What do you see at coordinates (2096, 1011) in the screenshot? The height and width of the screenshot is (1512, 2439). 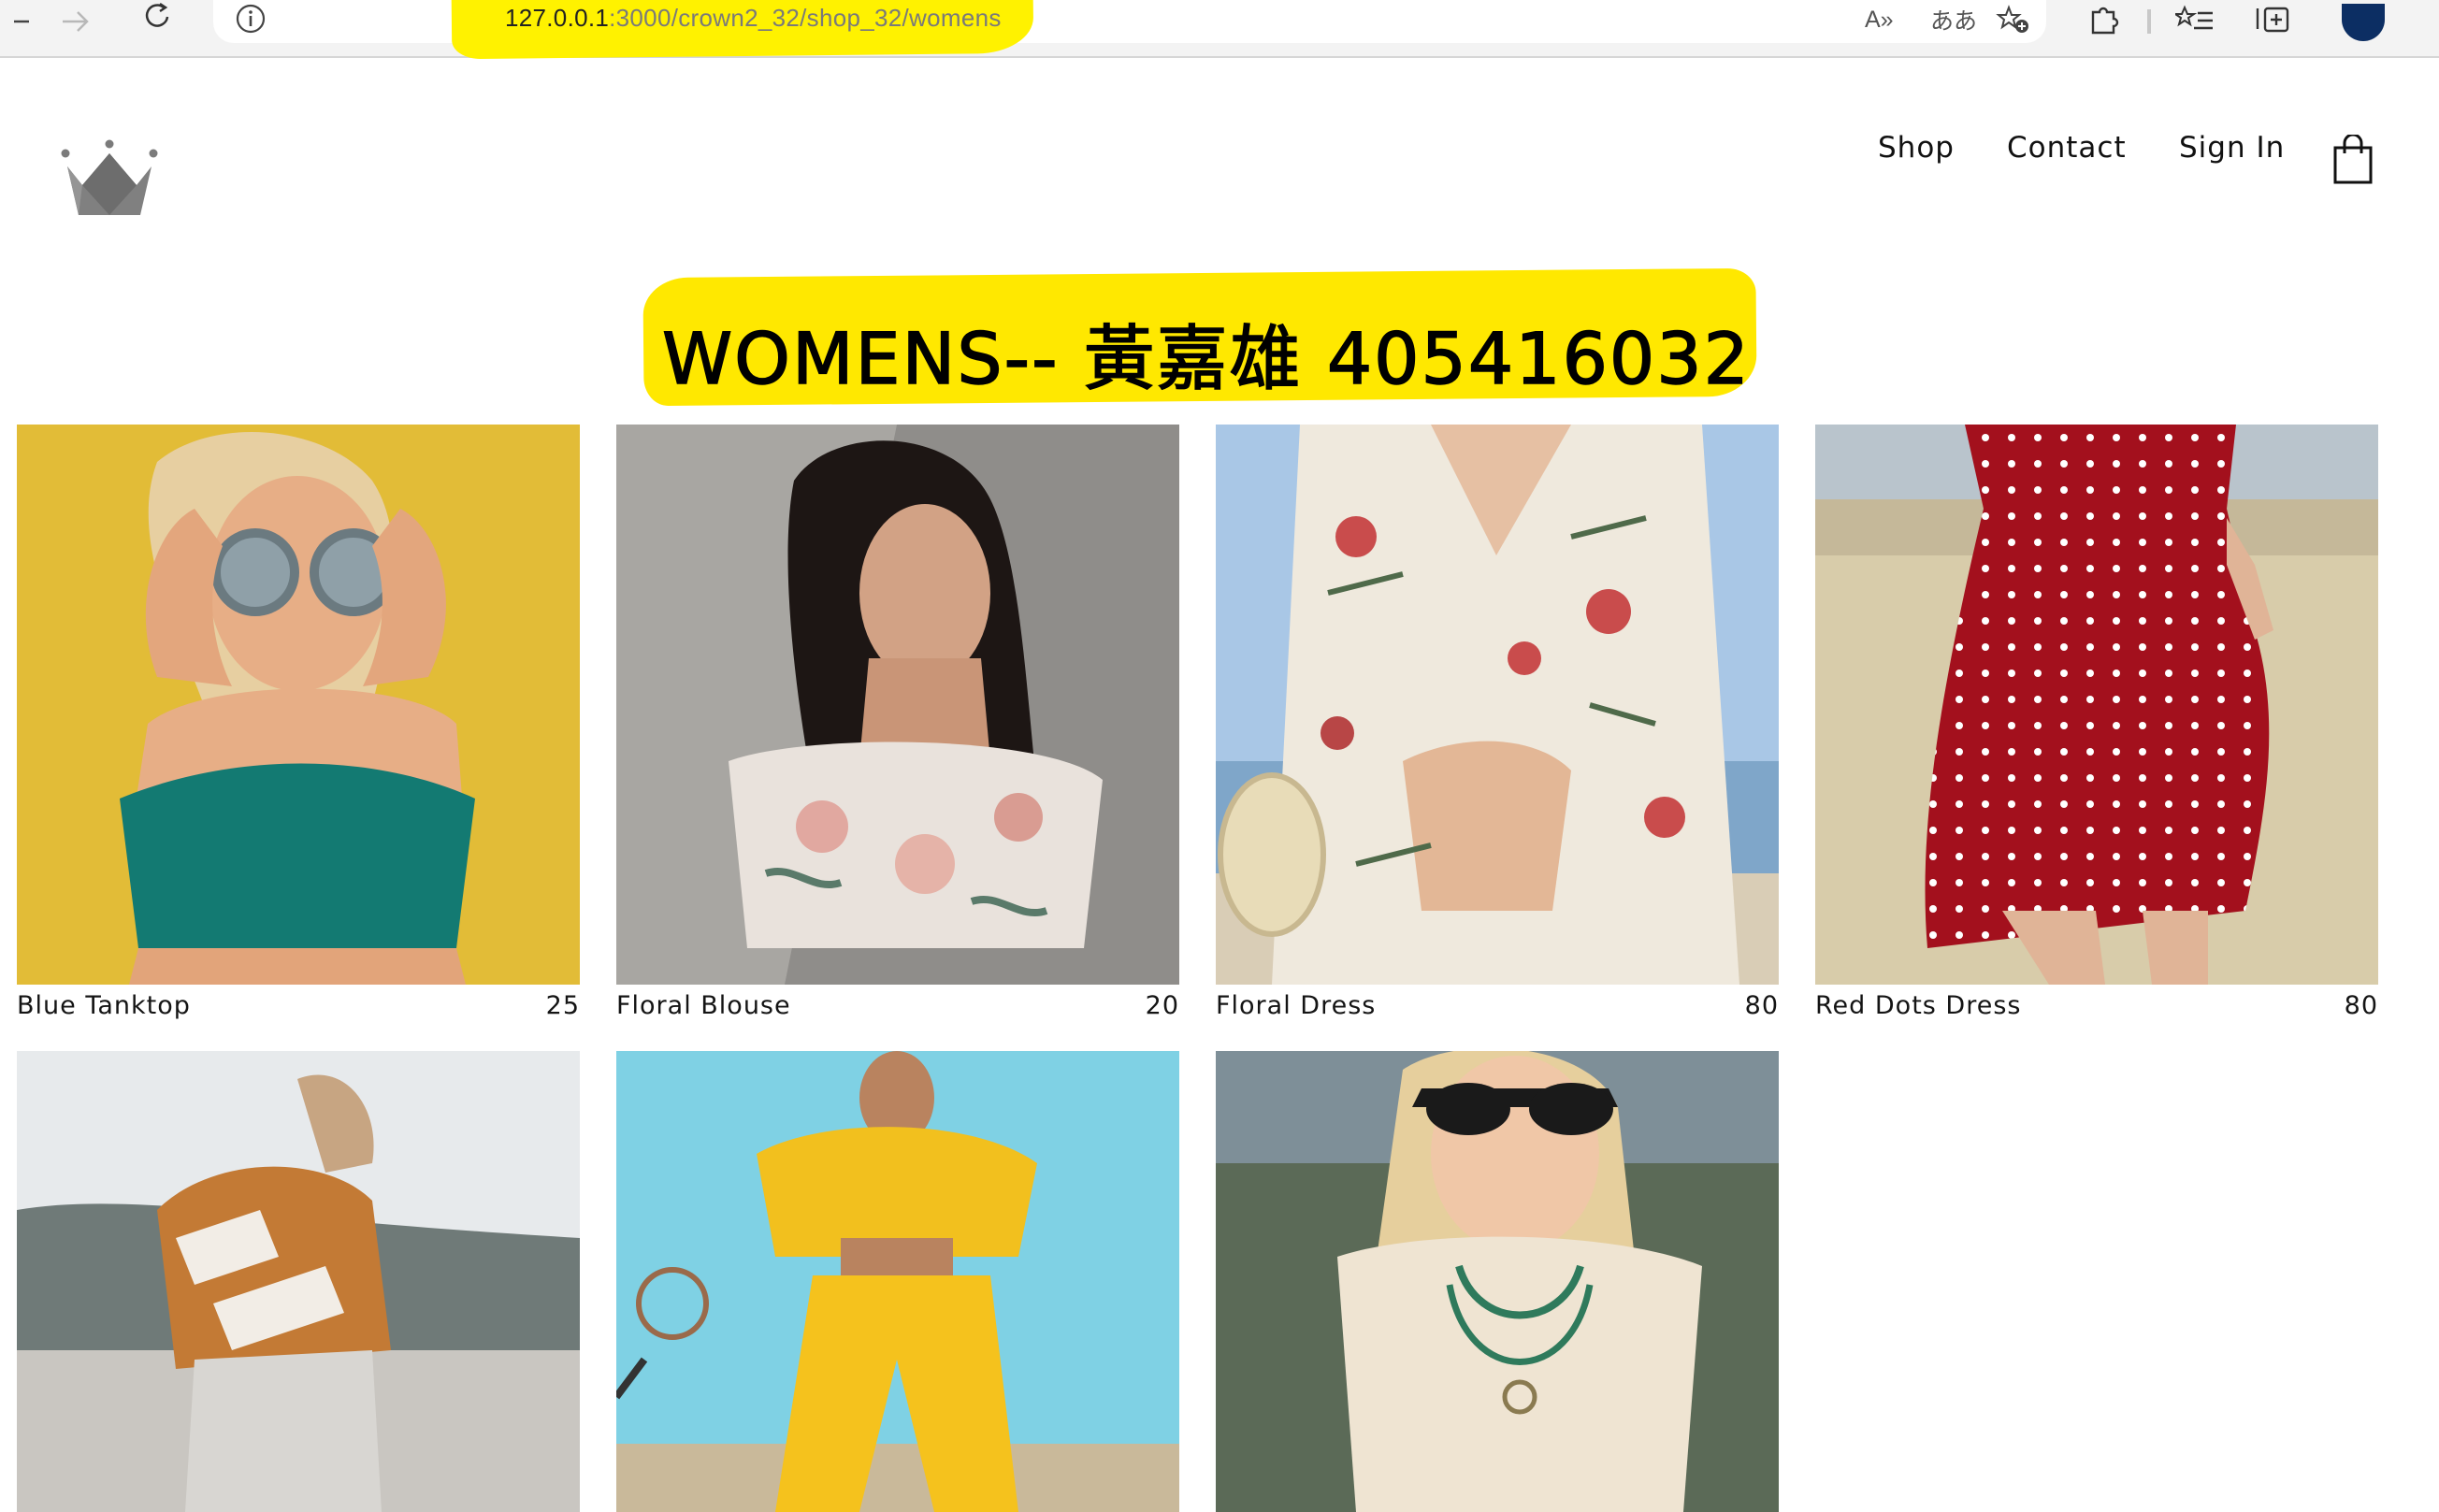 I see `product-caption: Red Dots Dress 80` at bounding box center [2096, 1011].